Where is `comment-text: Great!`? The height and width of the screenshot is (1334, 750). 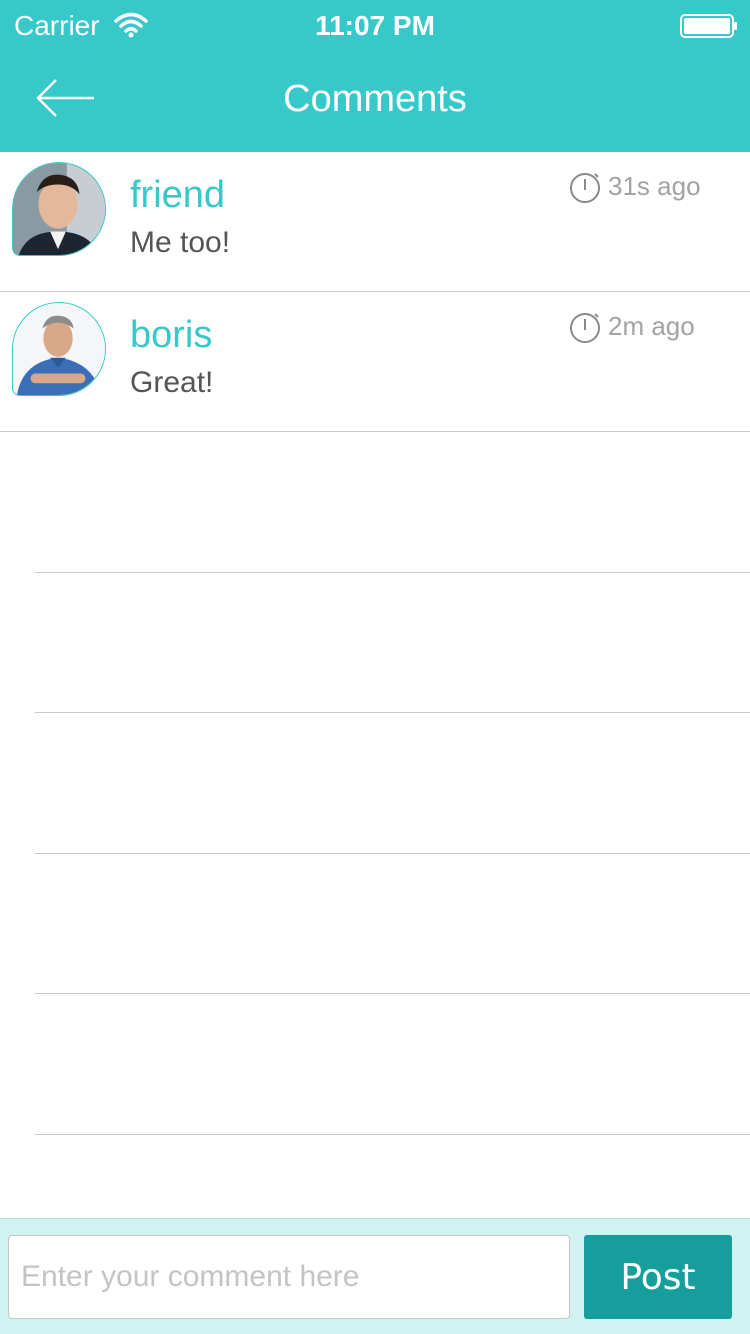 comment-text: Great! is located at coordinates (172, 382).